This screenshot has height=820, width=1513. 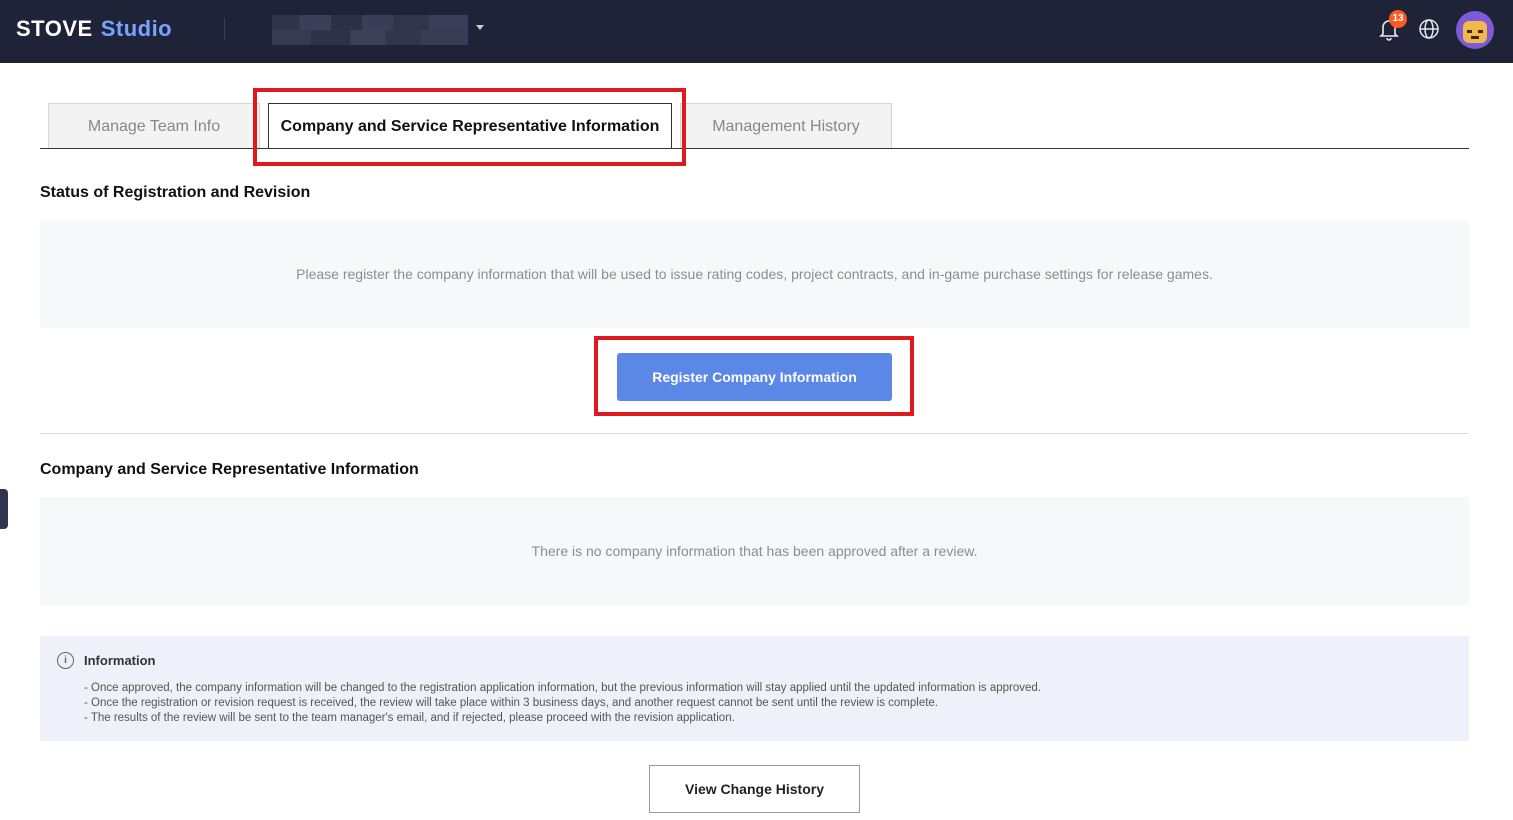 What do you see at coordinates (224, 29) in the screenshot?
I see `header-divider` at bounding box center [224, 29].